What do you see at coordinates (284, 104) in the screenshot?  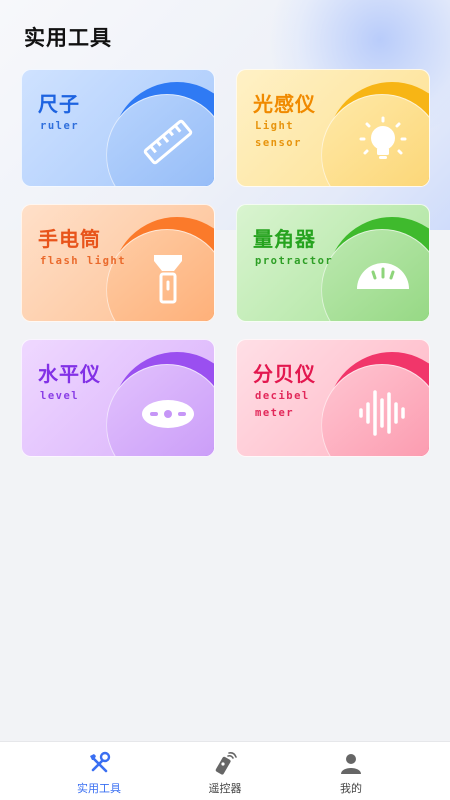 I see `card-title: 光感仪` at bounding box center [284, 104].